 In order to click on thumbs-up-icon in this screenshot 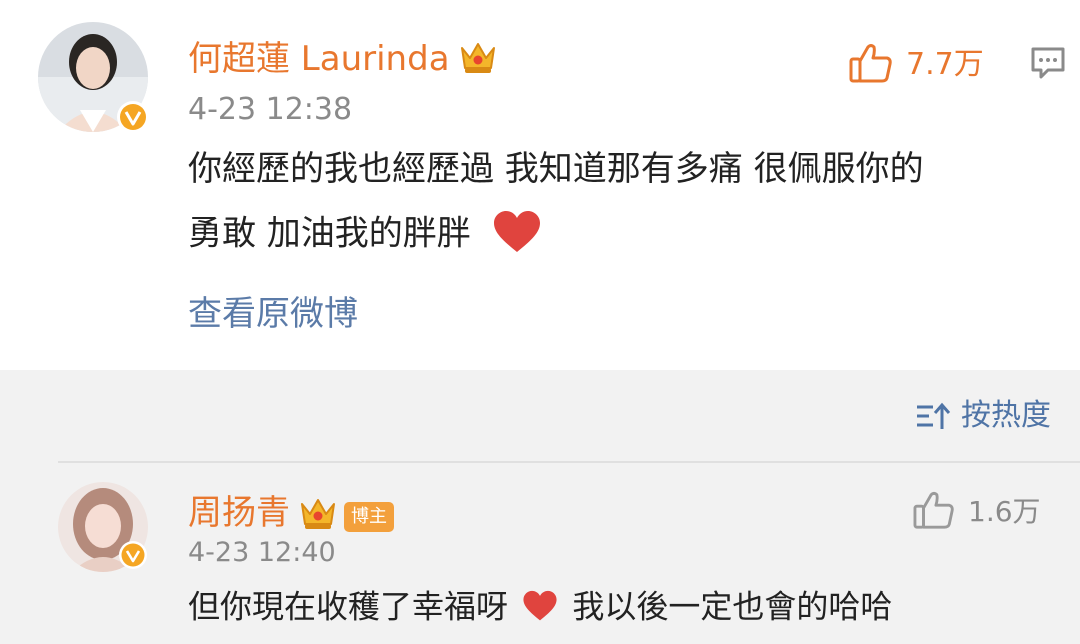, I will do `click(871, 65)`.